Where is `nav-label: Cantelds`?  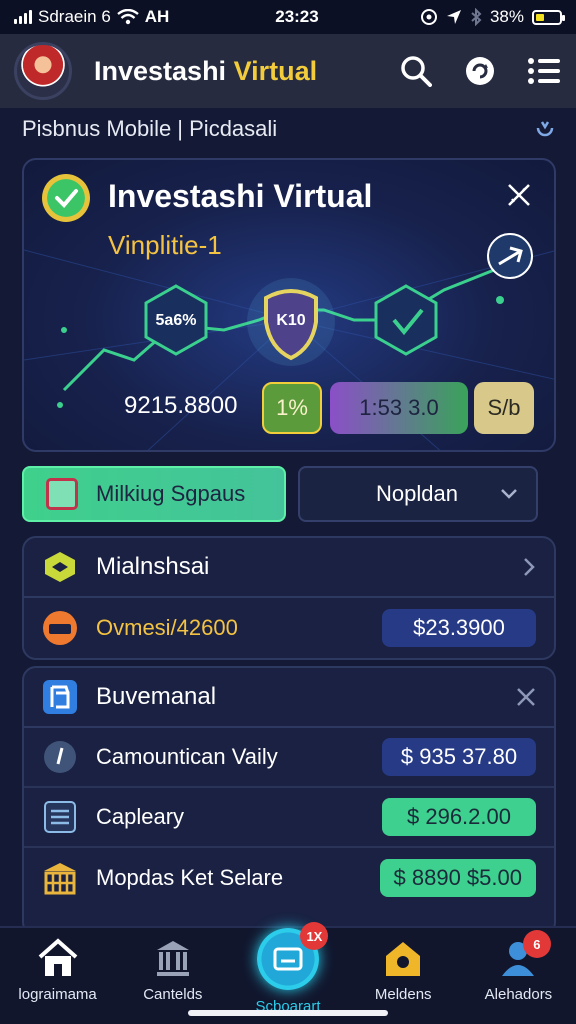 nav-label: Cantelds is located at coordinates (173, 994).